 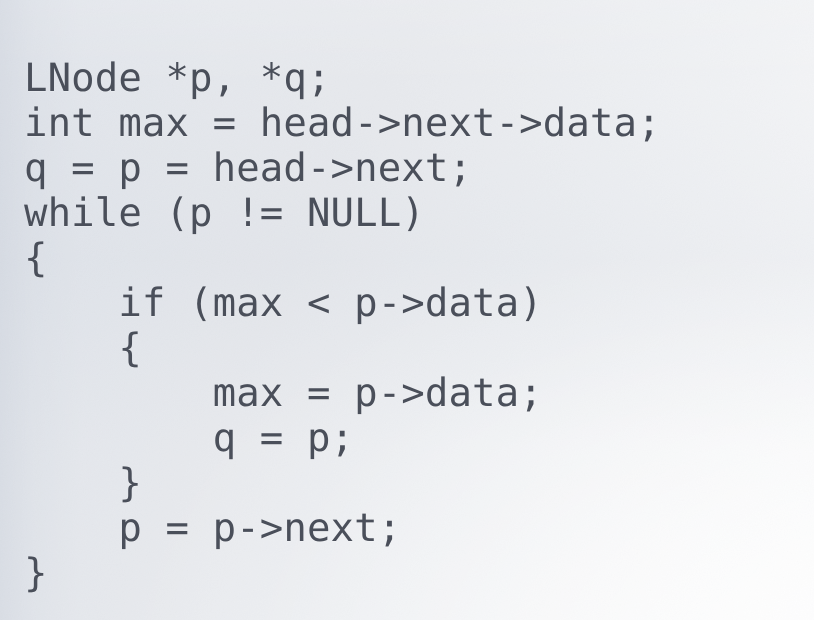 I want to click on code-line: LNode *p, *q;, so click(x=177, y=78).